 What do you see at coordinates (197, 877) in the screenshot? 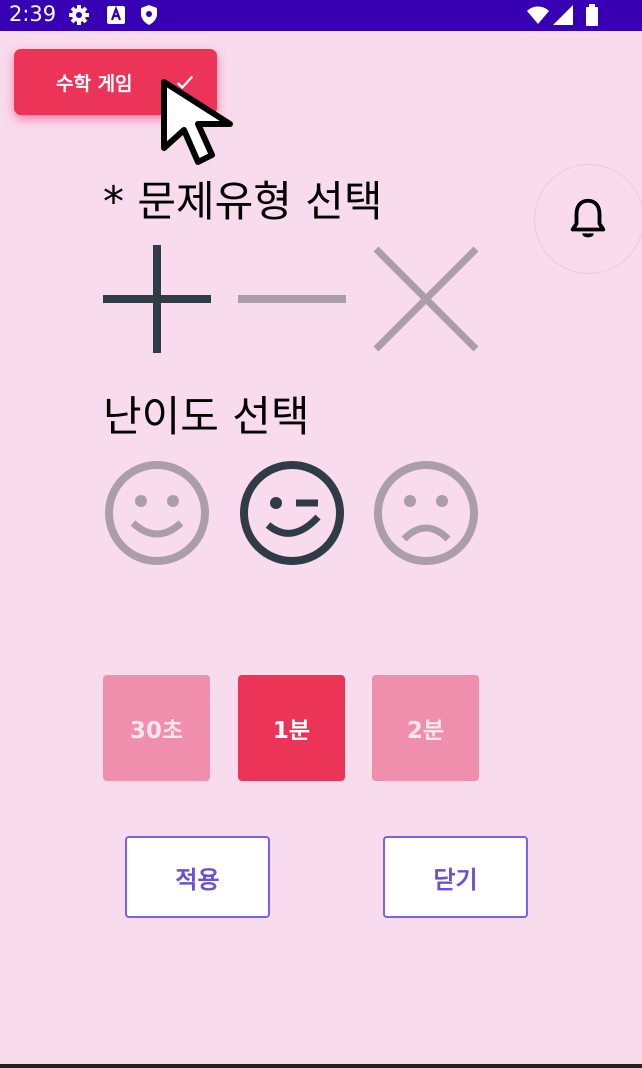
I see `apply-button: 적용` at bounding box center [197, 877].